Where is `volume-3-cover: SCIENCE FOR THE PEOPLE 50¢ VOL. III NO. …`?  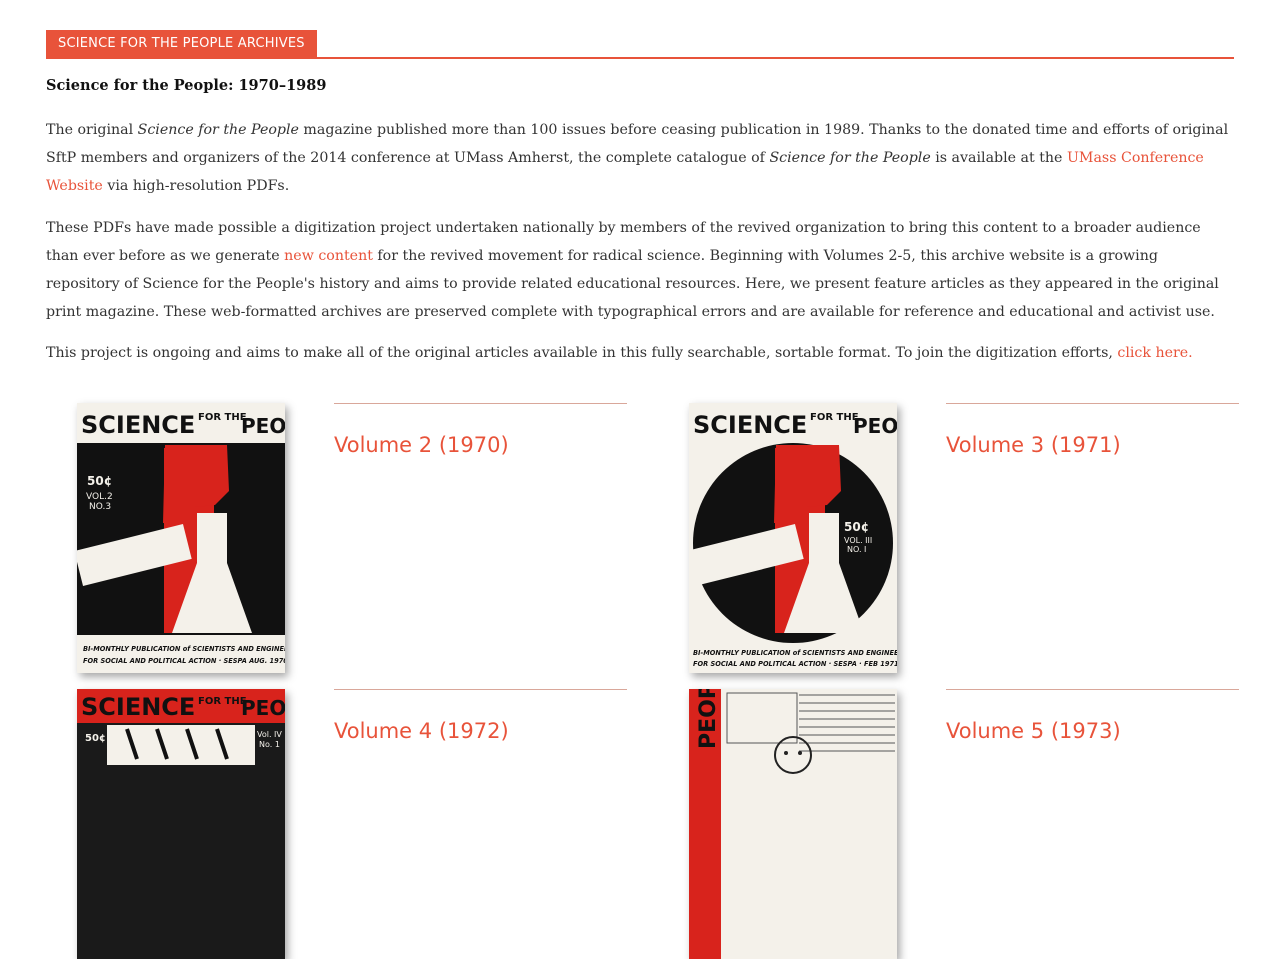
volume-3-cover: SCIENCE FOR THE PEOPLE 50¢ VOL. III NO. … is located at coordinates (793, 538).